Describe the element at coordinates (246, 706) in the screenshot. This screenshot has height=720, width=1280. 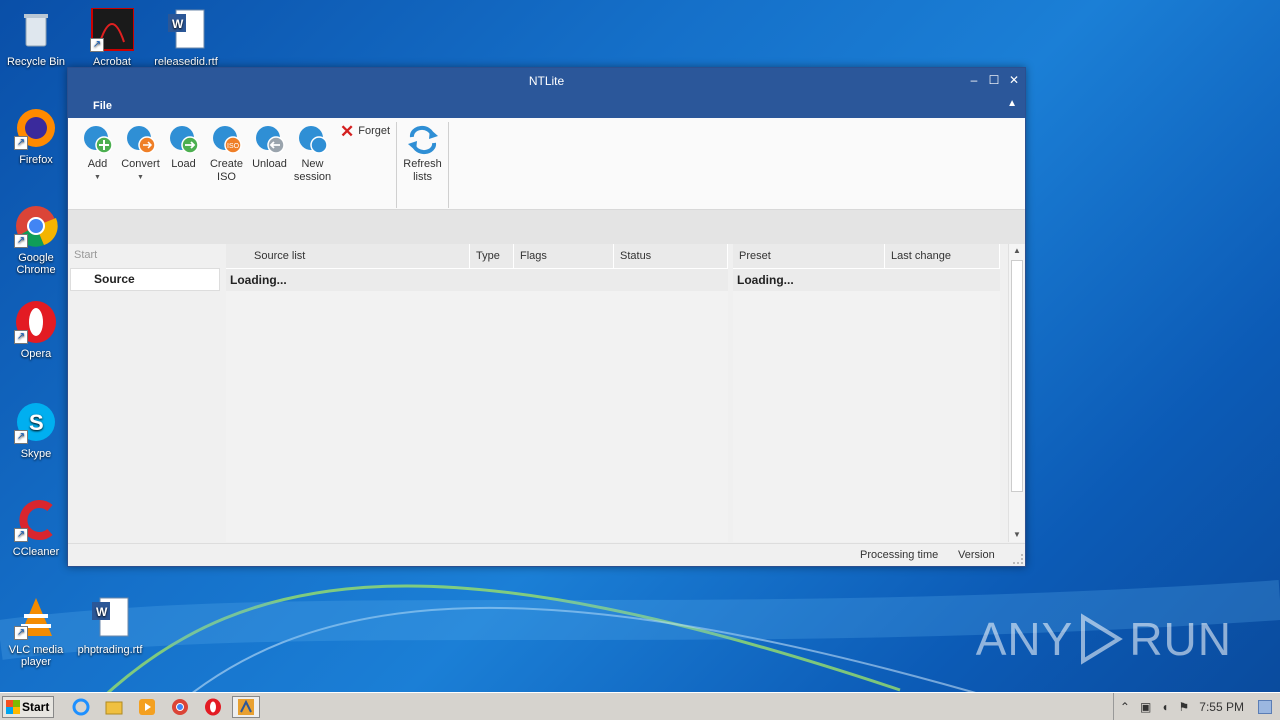
I see `ntlite-taskbar-icon` at that location.